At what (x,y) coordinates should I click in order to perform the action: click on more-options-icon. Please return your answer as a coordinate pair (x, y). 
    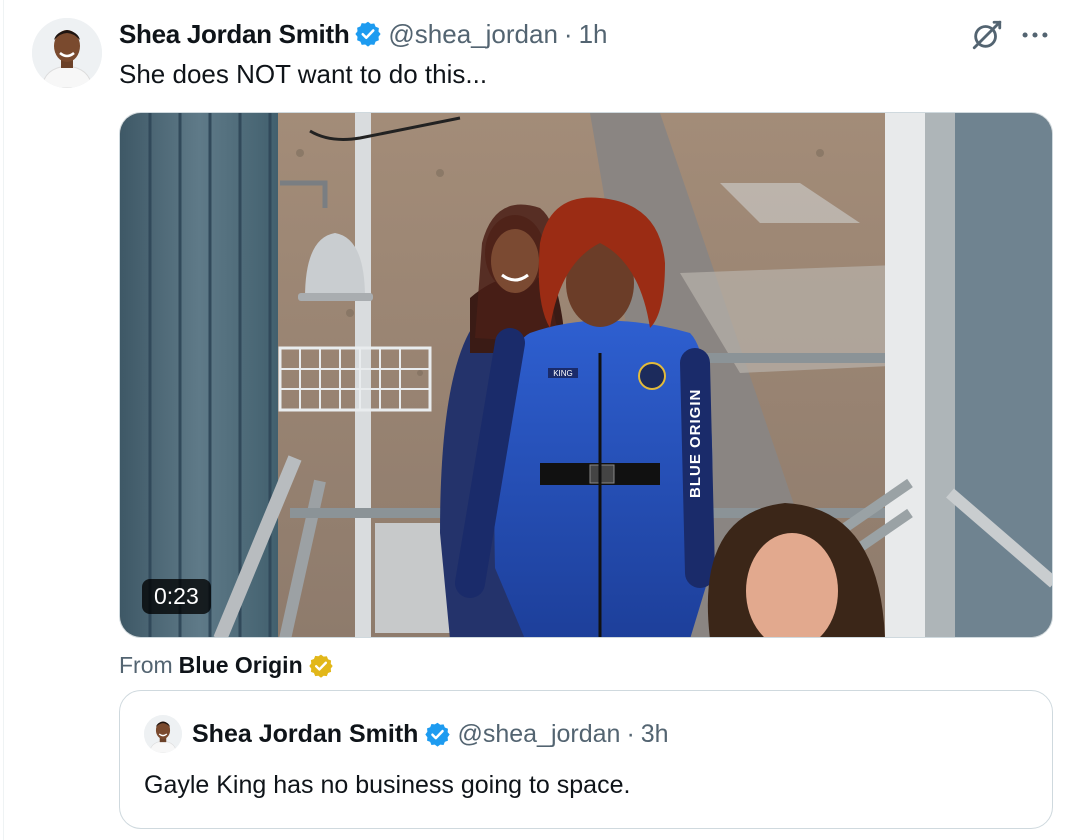
    Looking at the image, I should click on (1035, 35).